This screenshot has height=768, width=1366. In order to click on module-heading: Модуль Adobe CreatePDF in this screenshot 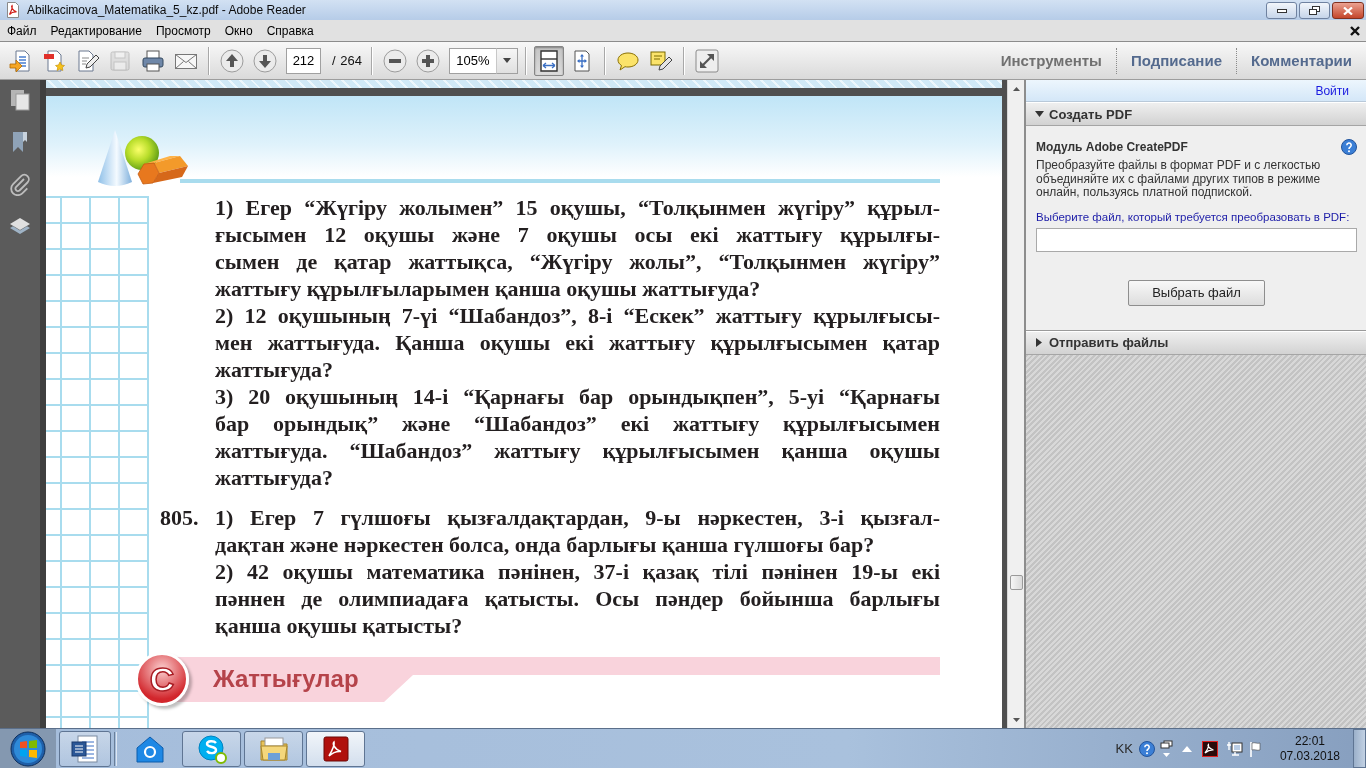, I will do `click(1112, 147)`.